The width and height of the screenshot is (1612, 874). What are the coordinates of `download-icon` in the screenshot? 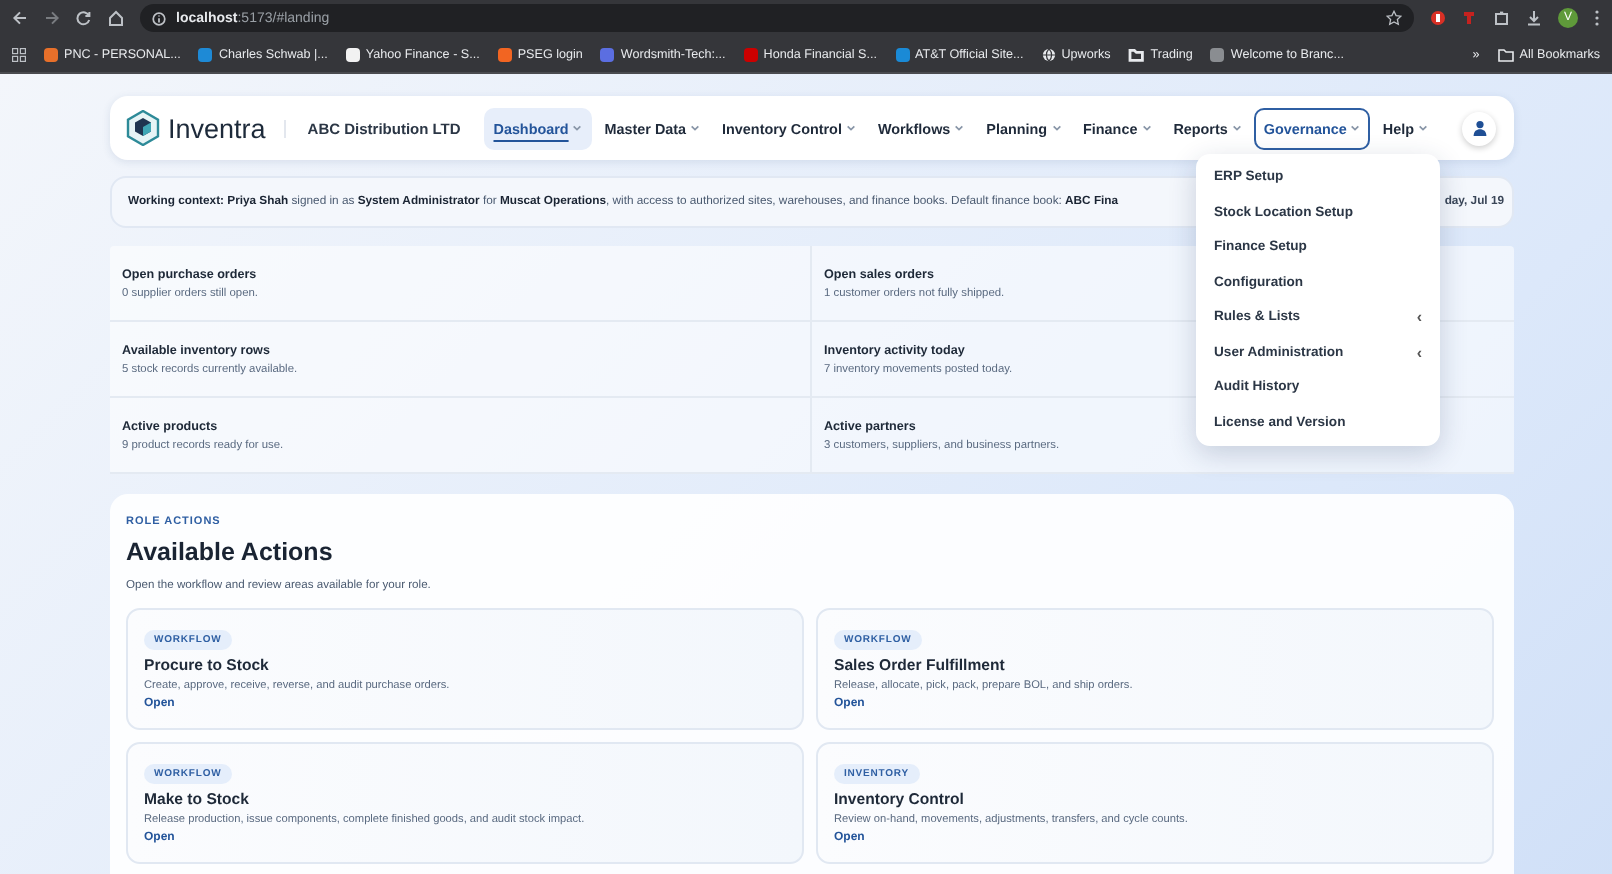 It's located at (1534, 18).